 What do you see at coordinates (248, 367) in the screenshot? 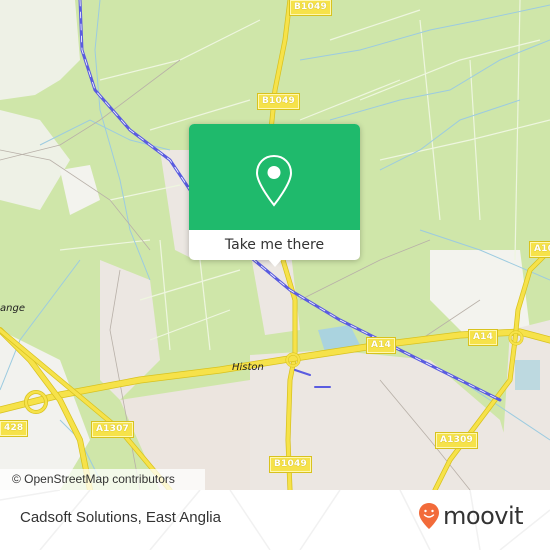
I see `place-label-histon: Histon` at bounding box center [248, 367].